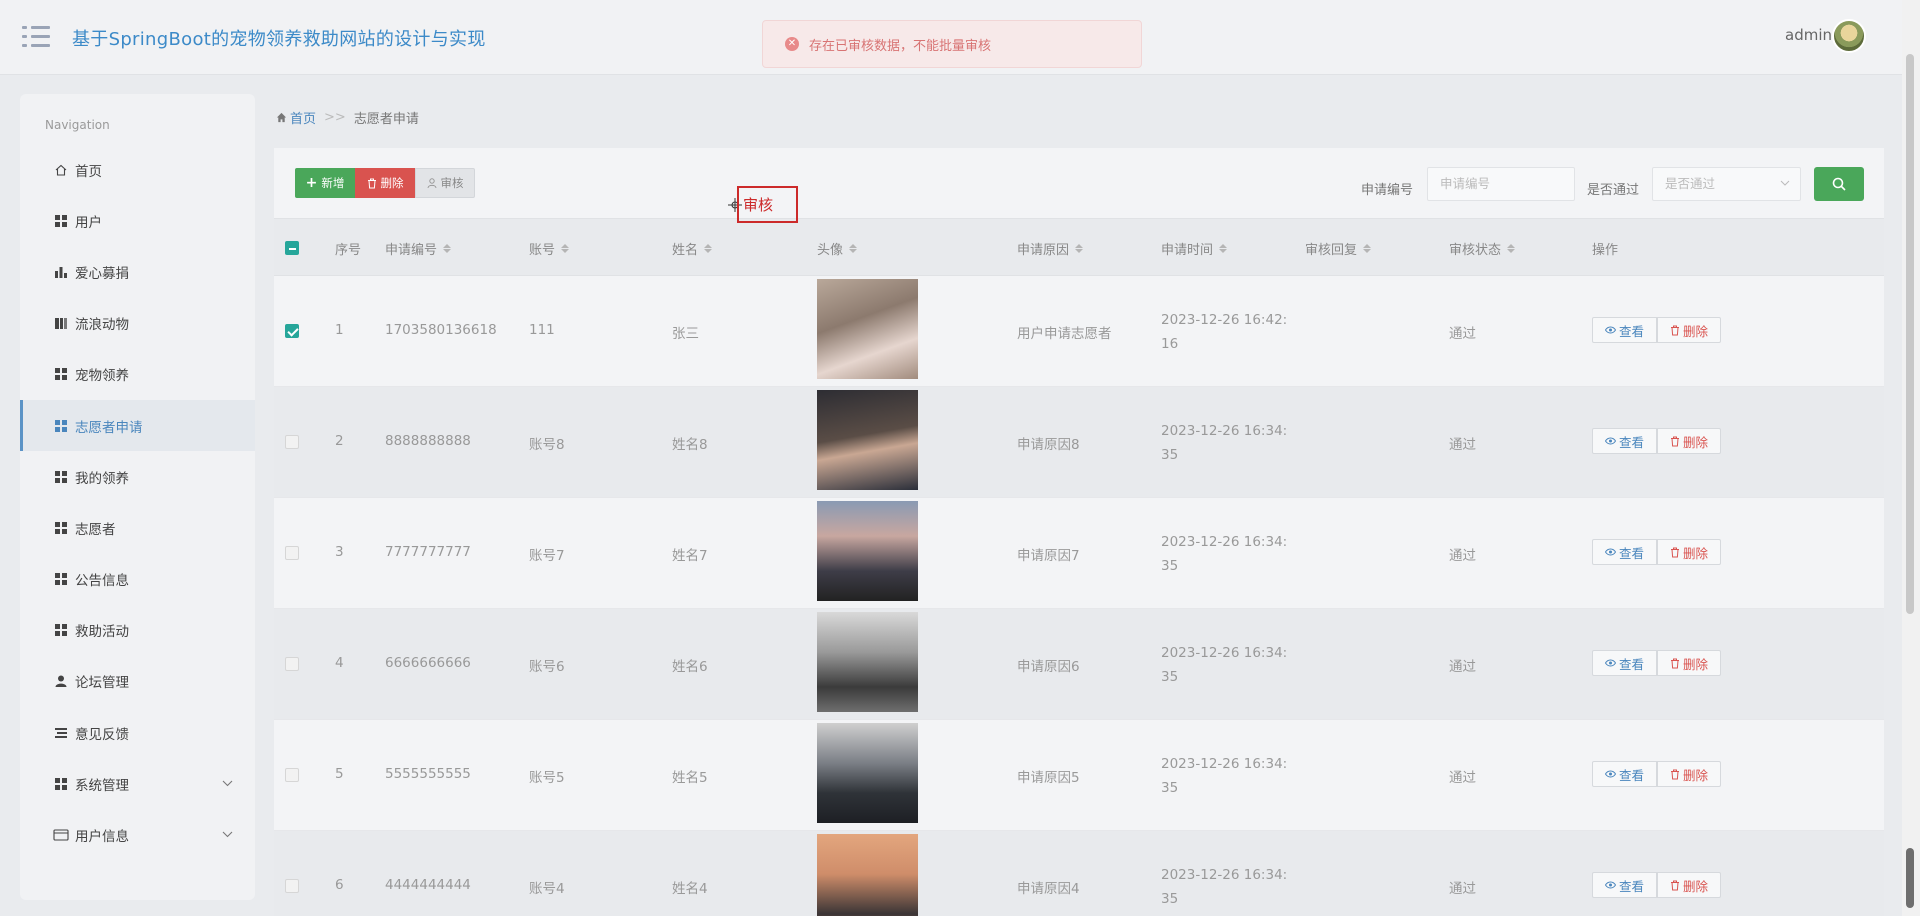 Image resolution: width=1920 pixels, height=916 pixels. I want to click on col-header-avatar: 头像, so click(837, 248).